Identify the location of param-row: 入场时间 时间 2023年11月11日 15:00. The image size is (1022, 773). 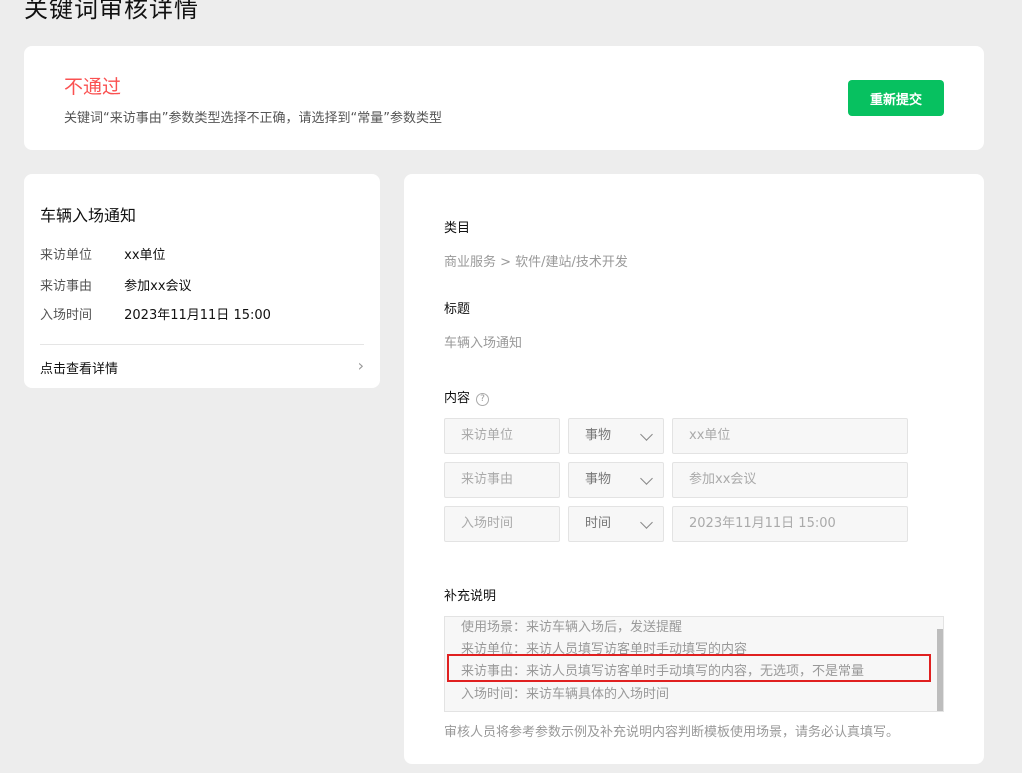
(676, 524).